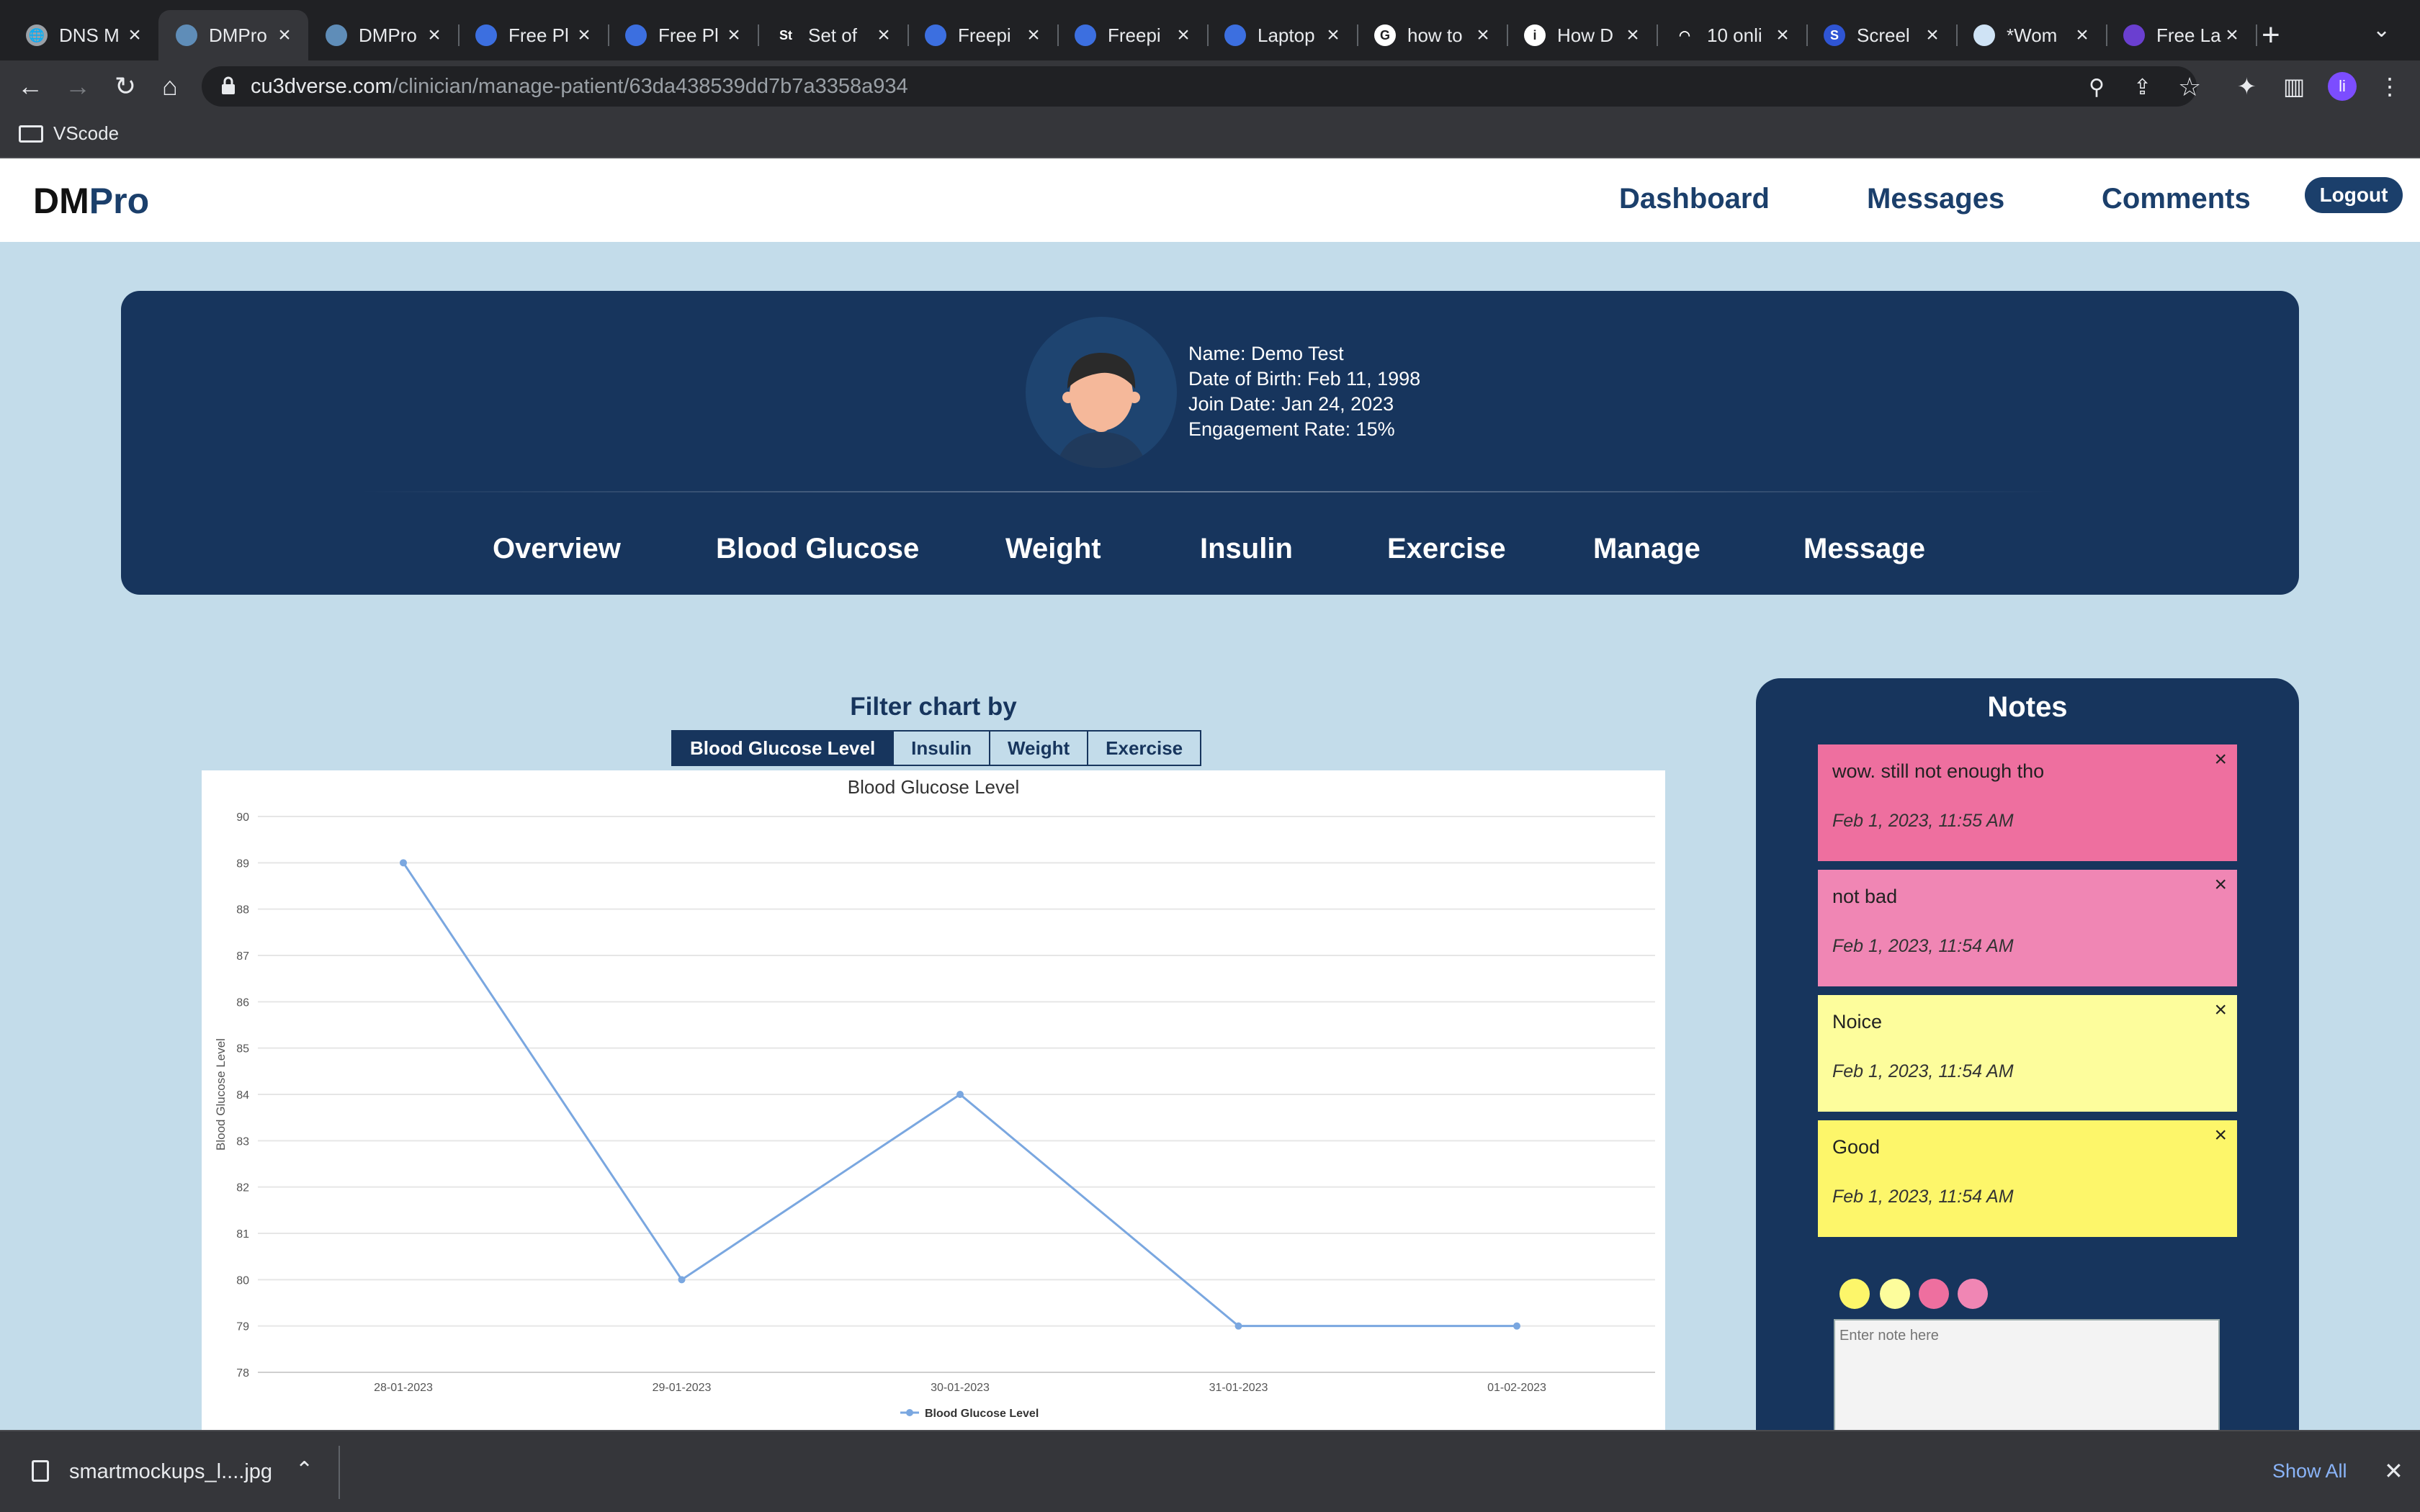 The height and width of the screenshot is (1512, 2420). Describe the element at coordinates (2097, 87) in the screenshot. I see `zoom-icon: ⚲` at that location.